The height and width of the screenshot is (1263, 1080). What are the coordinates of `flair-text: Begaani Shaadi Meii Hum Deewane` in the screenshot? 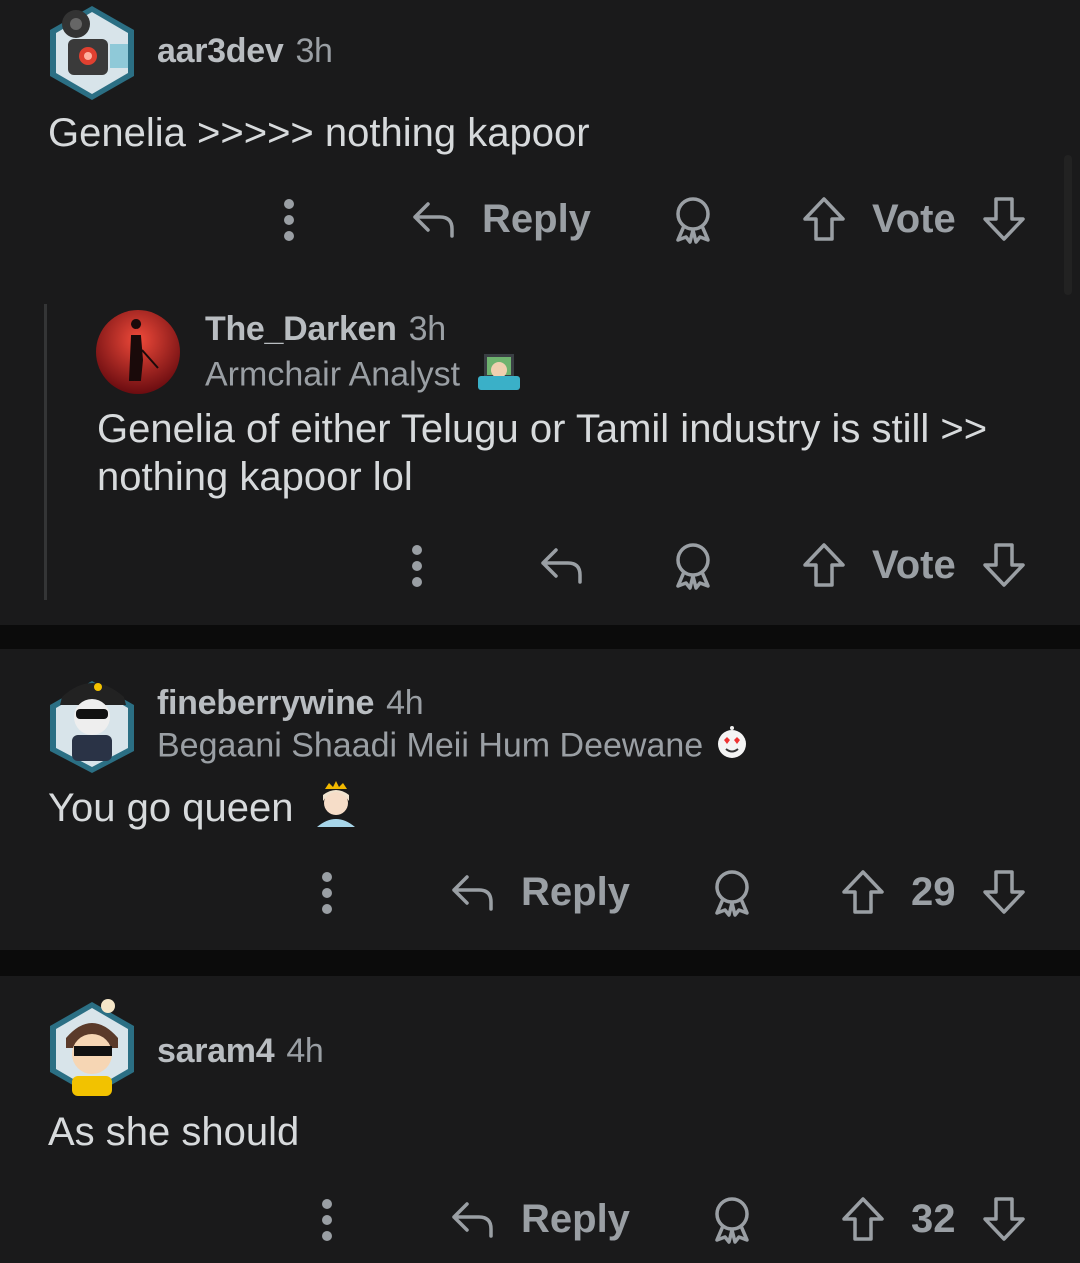 It's located at (430, 745).